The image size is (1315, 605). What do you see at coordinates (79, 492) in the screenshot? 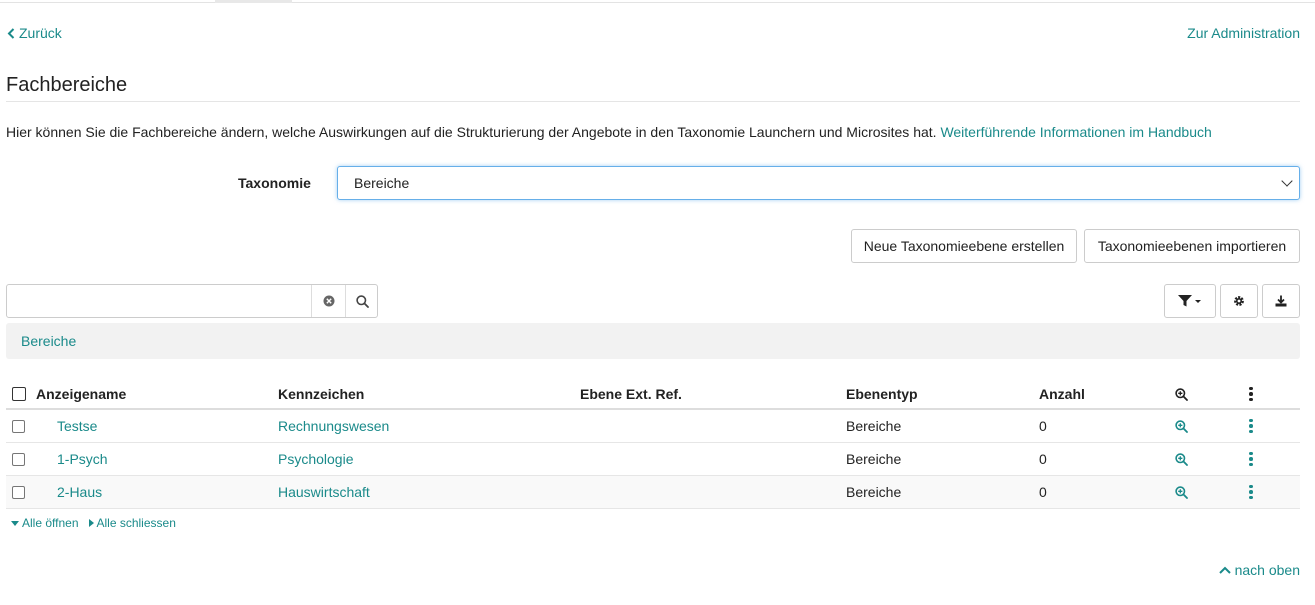
I see `row-name-link: 2-Haus` at bounding box center [79, 492].